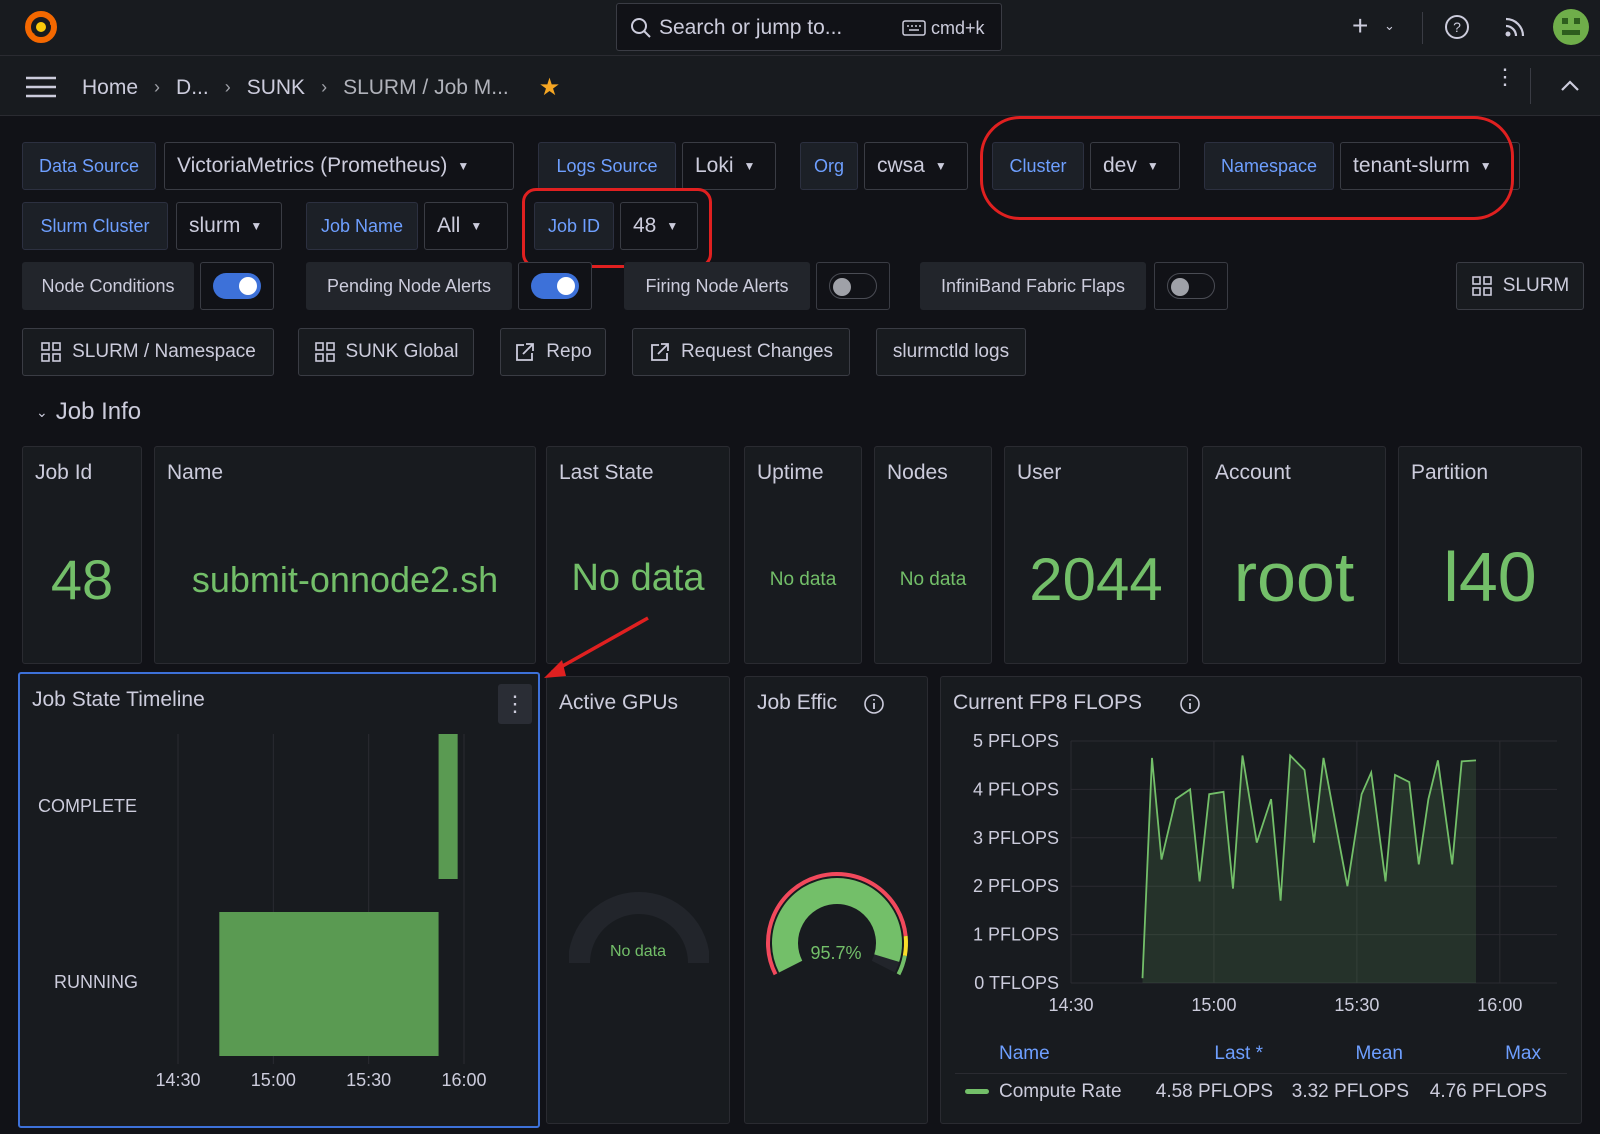  I want to click on slurm-link-button: SLURM, so click(1520, 286).